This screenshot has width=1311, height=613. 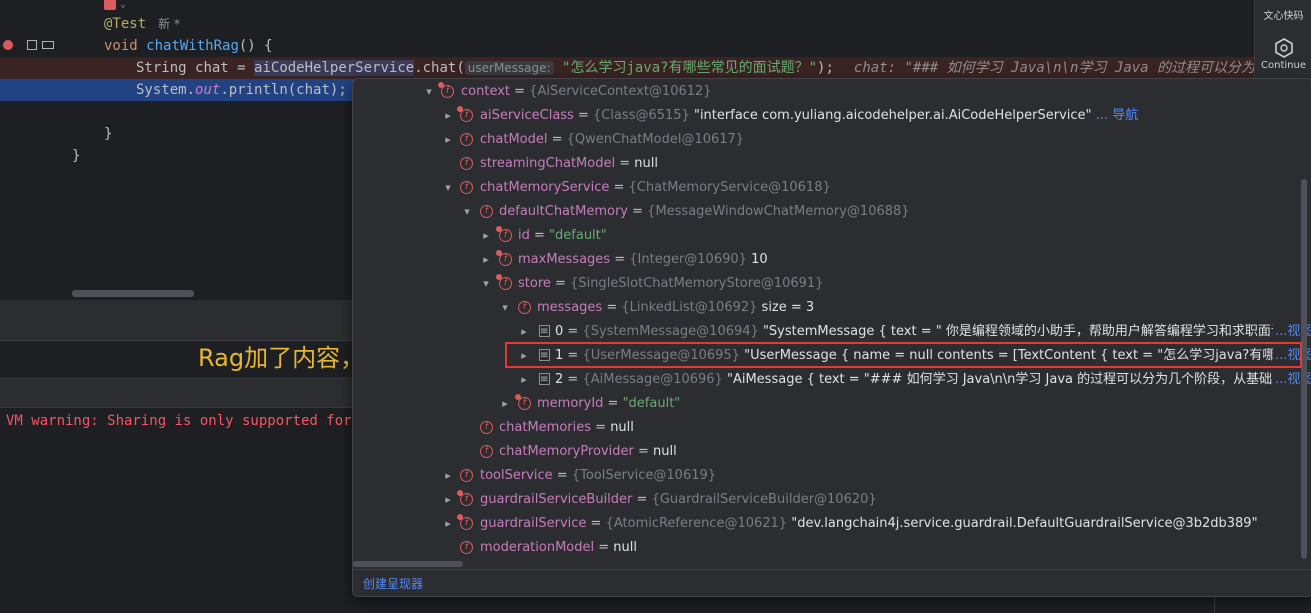 I want to click on method-signature-rest: () {, so click(x=255, y=46).